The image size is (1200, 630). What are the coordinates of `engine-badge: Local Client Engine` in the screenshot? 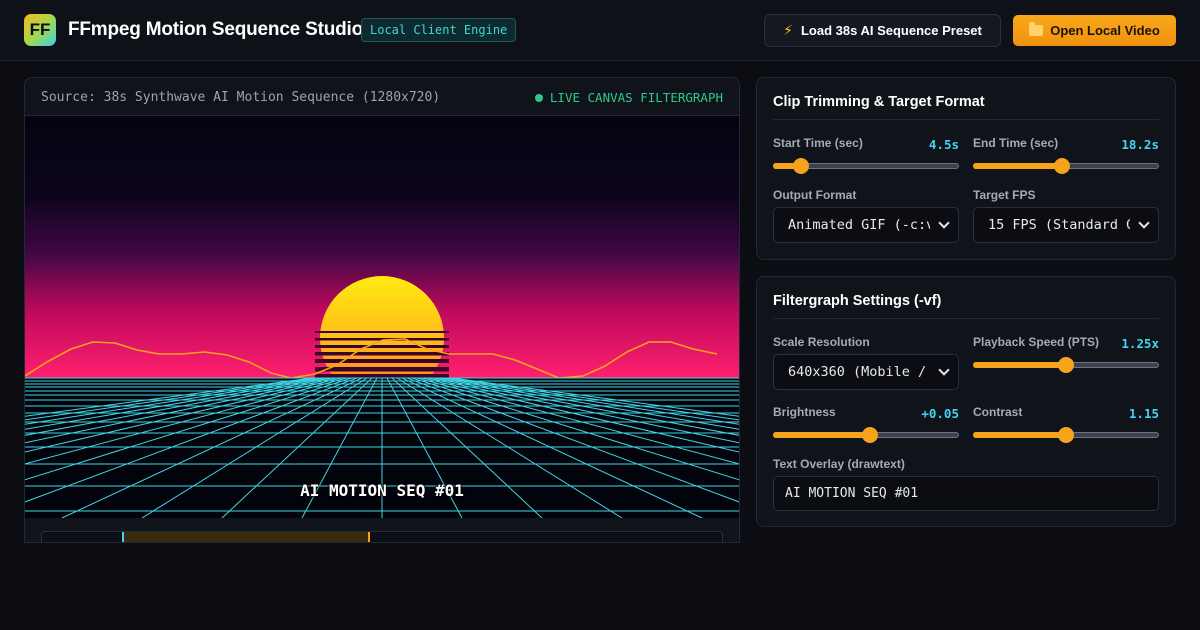 It's located at (439, 30).